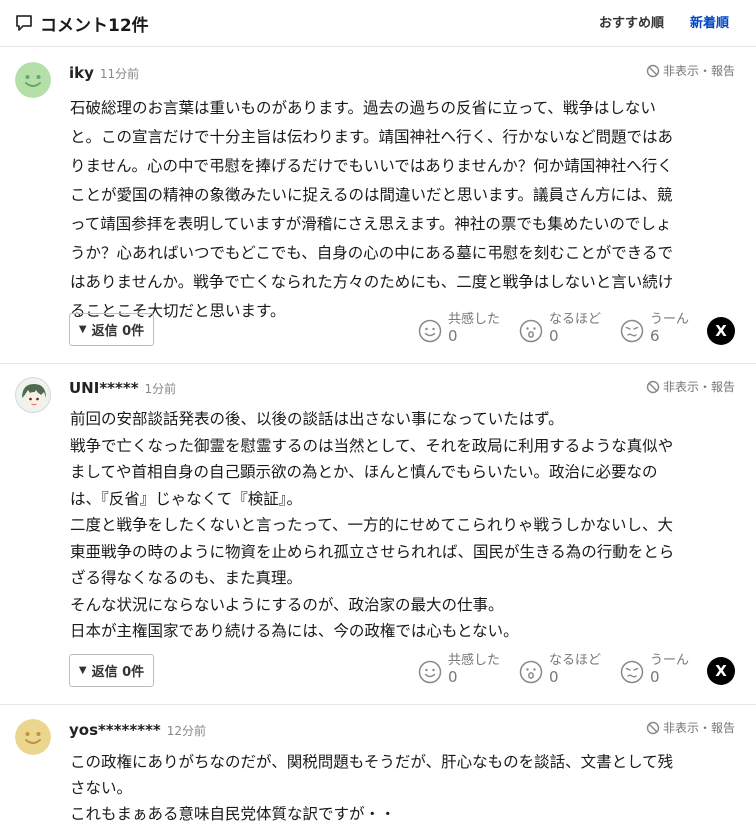 Image resolution: width=756 pixels, height=827 pixels. What do you see at coordinates (371, 166) in the screenshot?
I see `comment-line: りません。心の中で弔慰を捧げるだけでもいいではありませんか？何か靖国神社へ行く` at bounding box center [371, 166].